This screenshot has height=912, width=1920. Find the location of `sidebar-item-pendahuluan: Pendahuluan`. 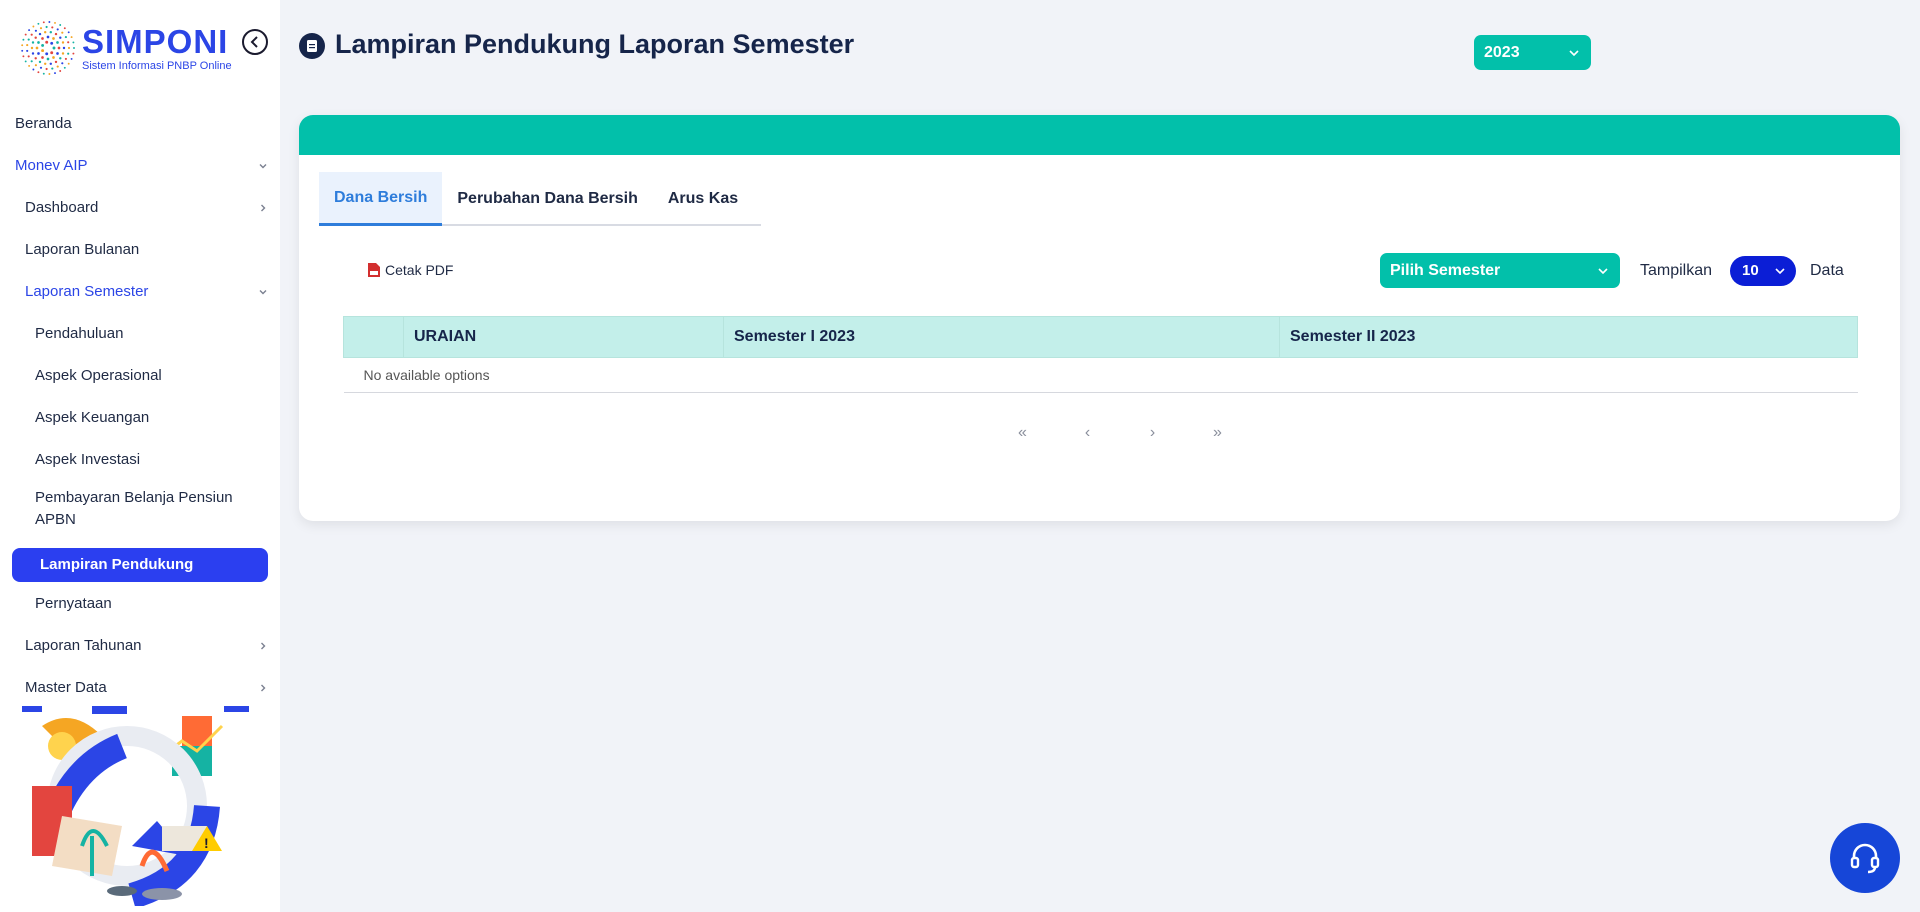

sidebar-item-pendahuluan: Pendahuluan is located at coordinates (140, 334).